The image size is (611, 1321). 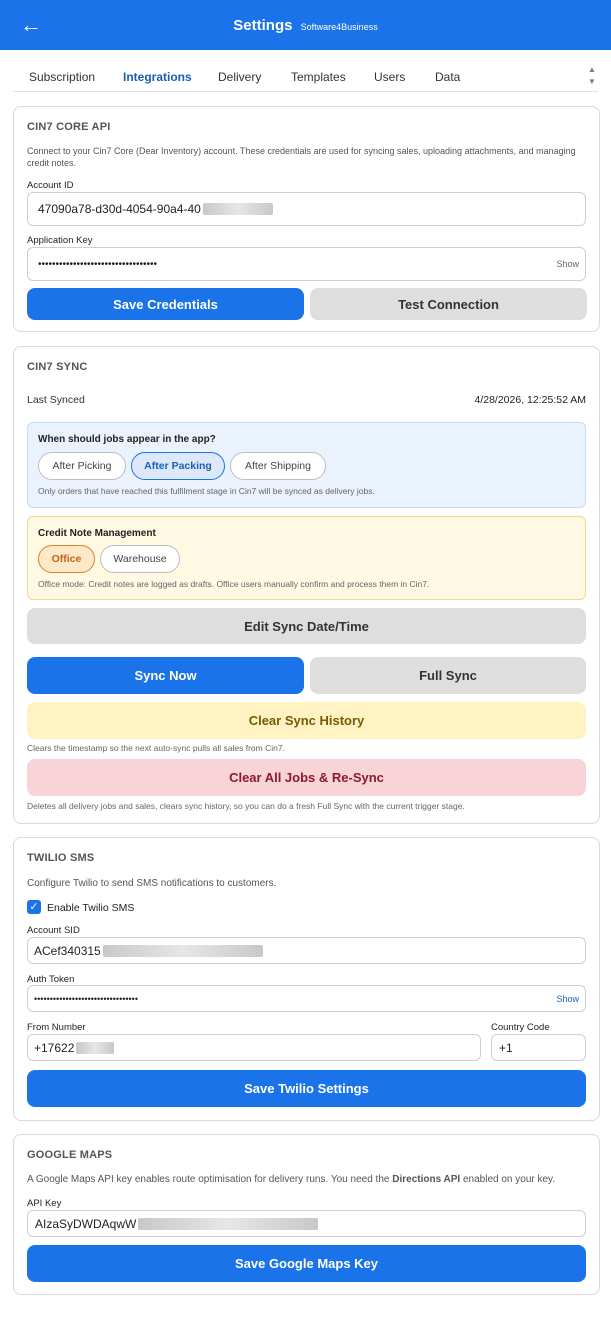 What do you see at coordinates (53, 930) in the screenshot?
I see `account-sid-label: Account SID` at bounding box center [53, 930].